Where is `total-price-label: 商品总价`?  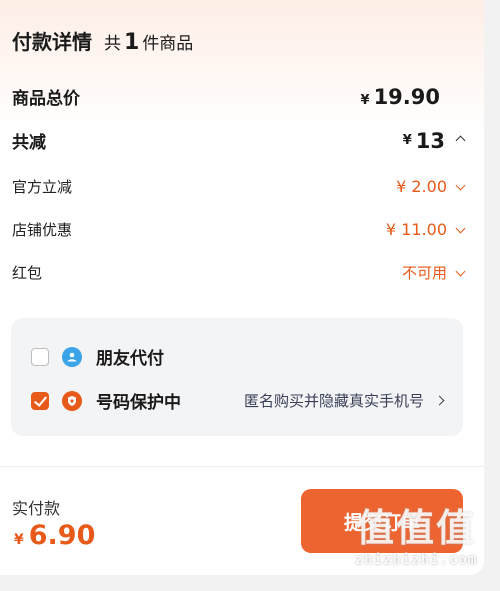
total-price-label: 商品总价 is located at coordinates (46, 99).